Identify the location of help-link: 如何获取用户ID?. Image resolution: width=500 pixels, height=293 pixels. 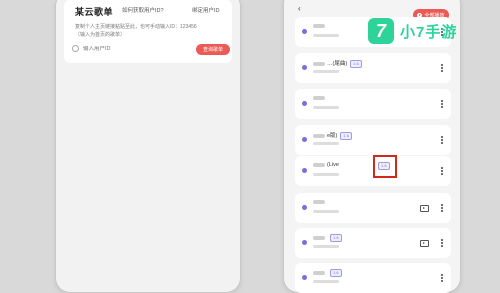
(143, 10).